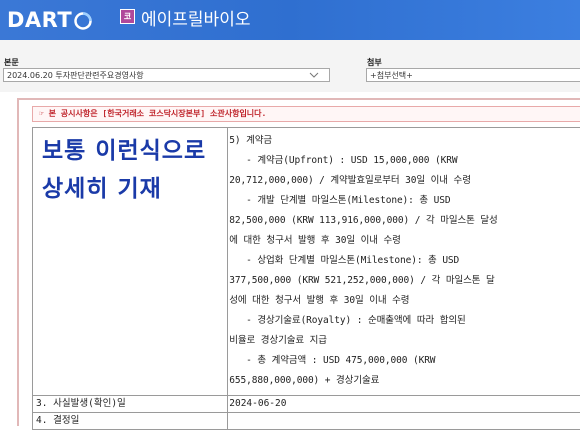 This screenshot has width=580, height=430. What do you see at coordinates (404, 341) in the screenshot?
I see `content-line: 비율로 경상기술료 지급` at bounding box center [404, 341].